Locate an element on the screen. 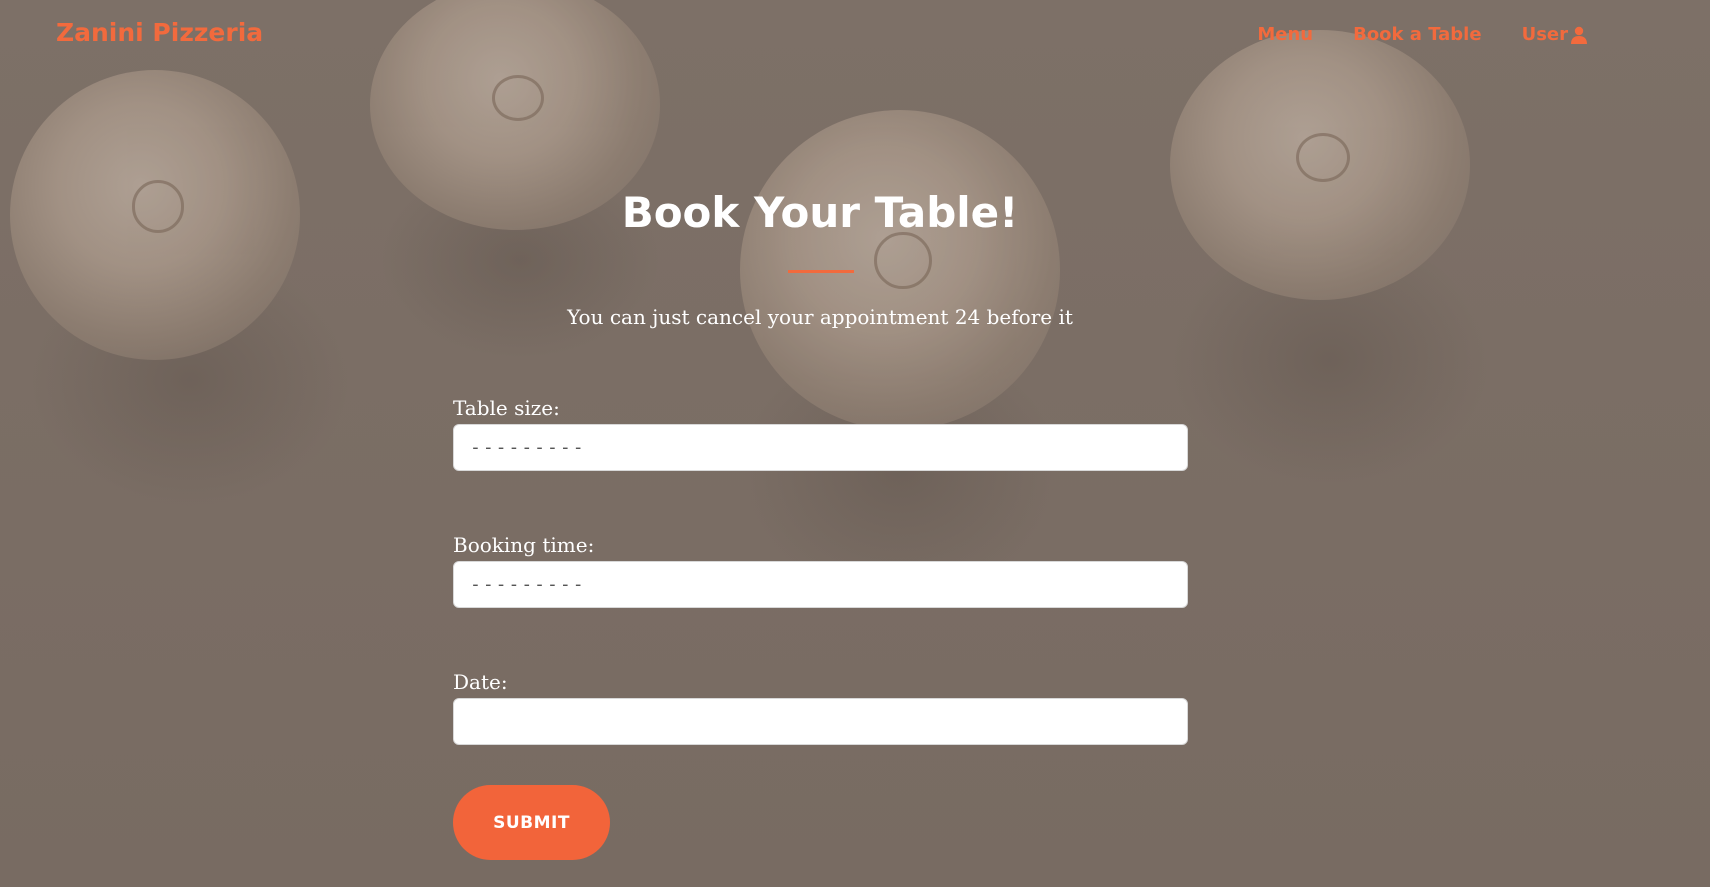 This screenshot has width=1710, height=887. booking-time-label: Booking time: is located at coordinates (524, 545).